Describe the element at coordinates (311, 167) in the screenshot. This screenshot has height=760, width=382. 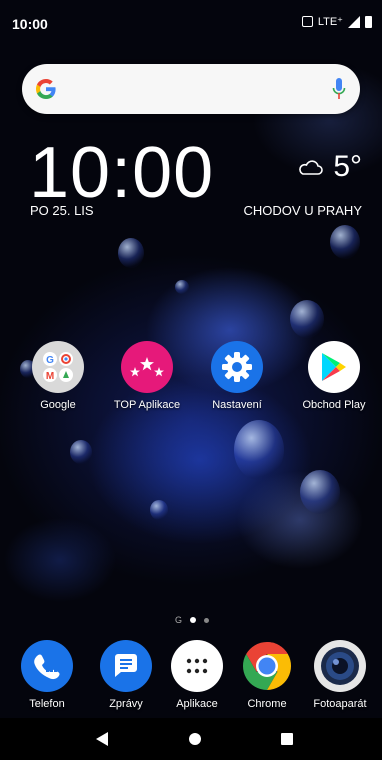
I see `cloud-icon` at that location.